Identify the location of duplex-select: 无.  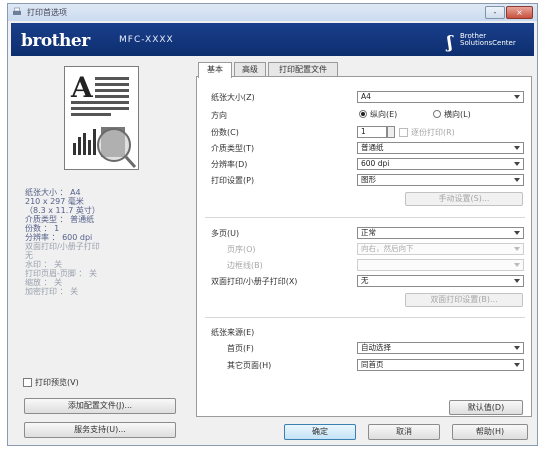
(440, 281).